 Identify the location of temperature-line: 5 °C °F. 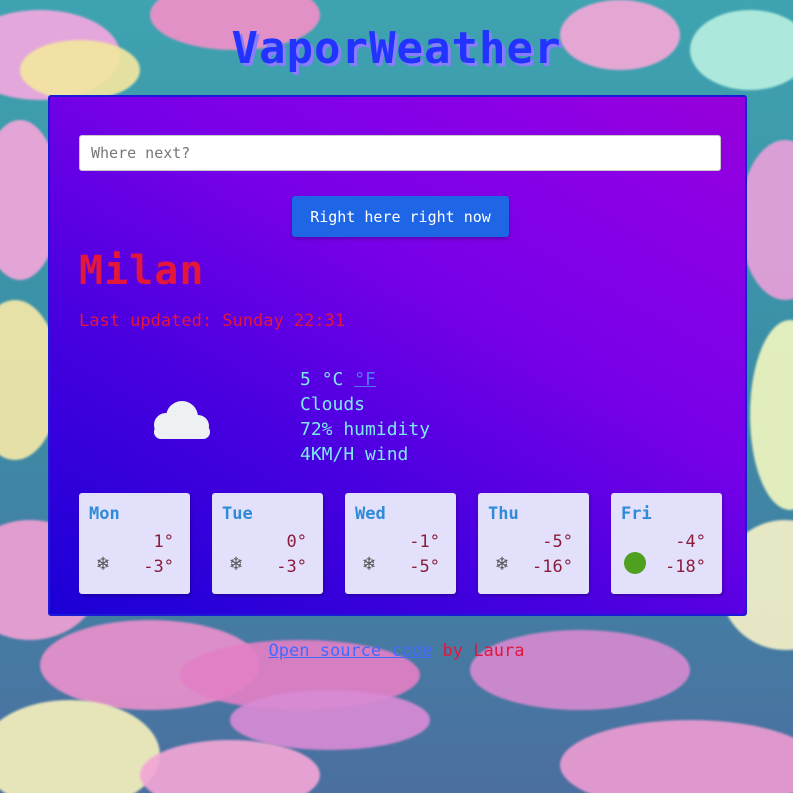
(365, 379).